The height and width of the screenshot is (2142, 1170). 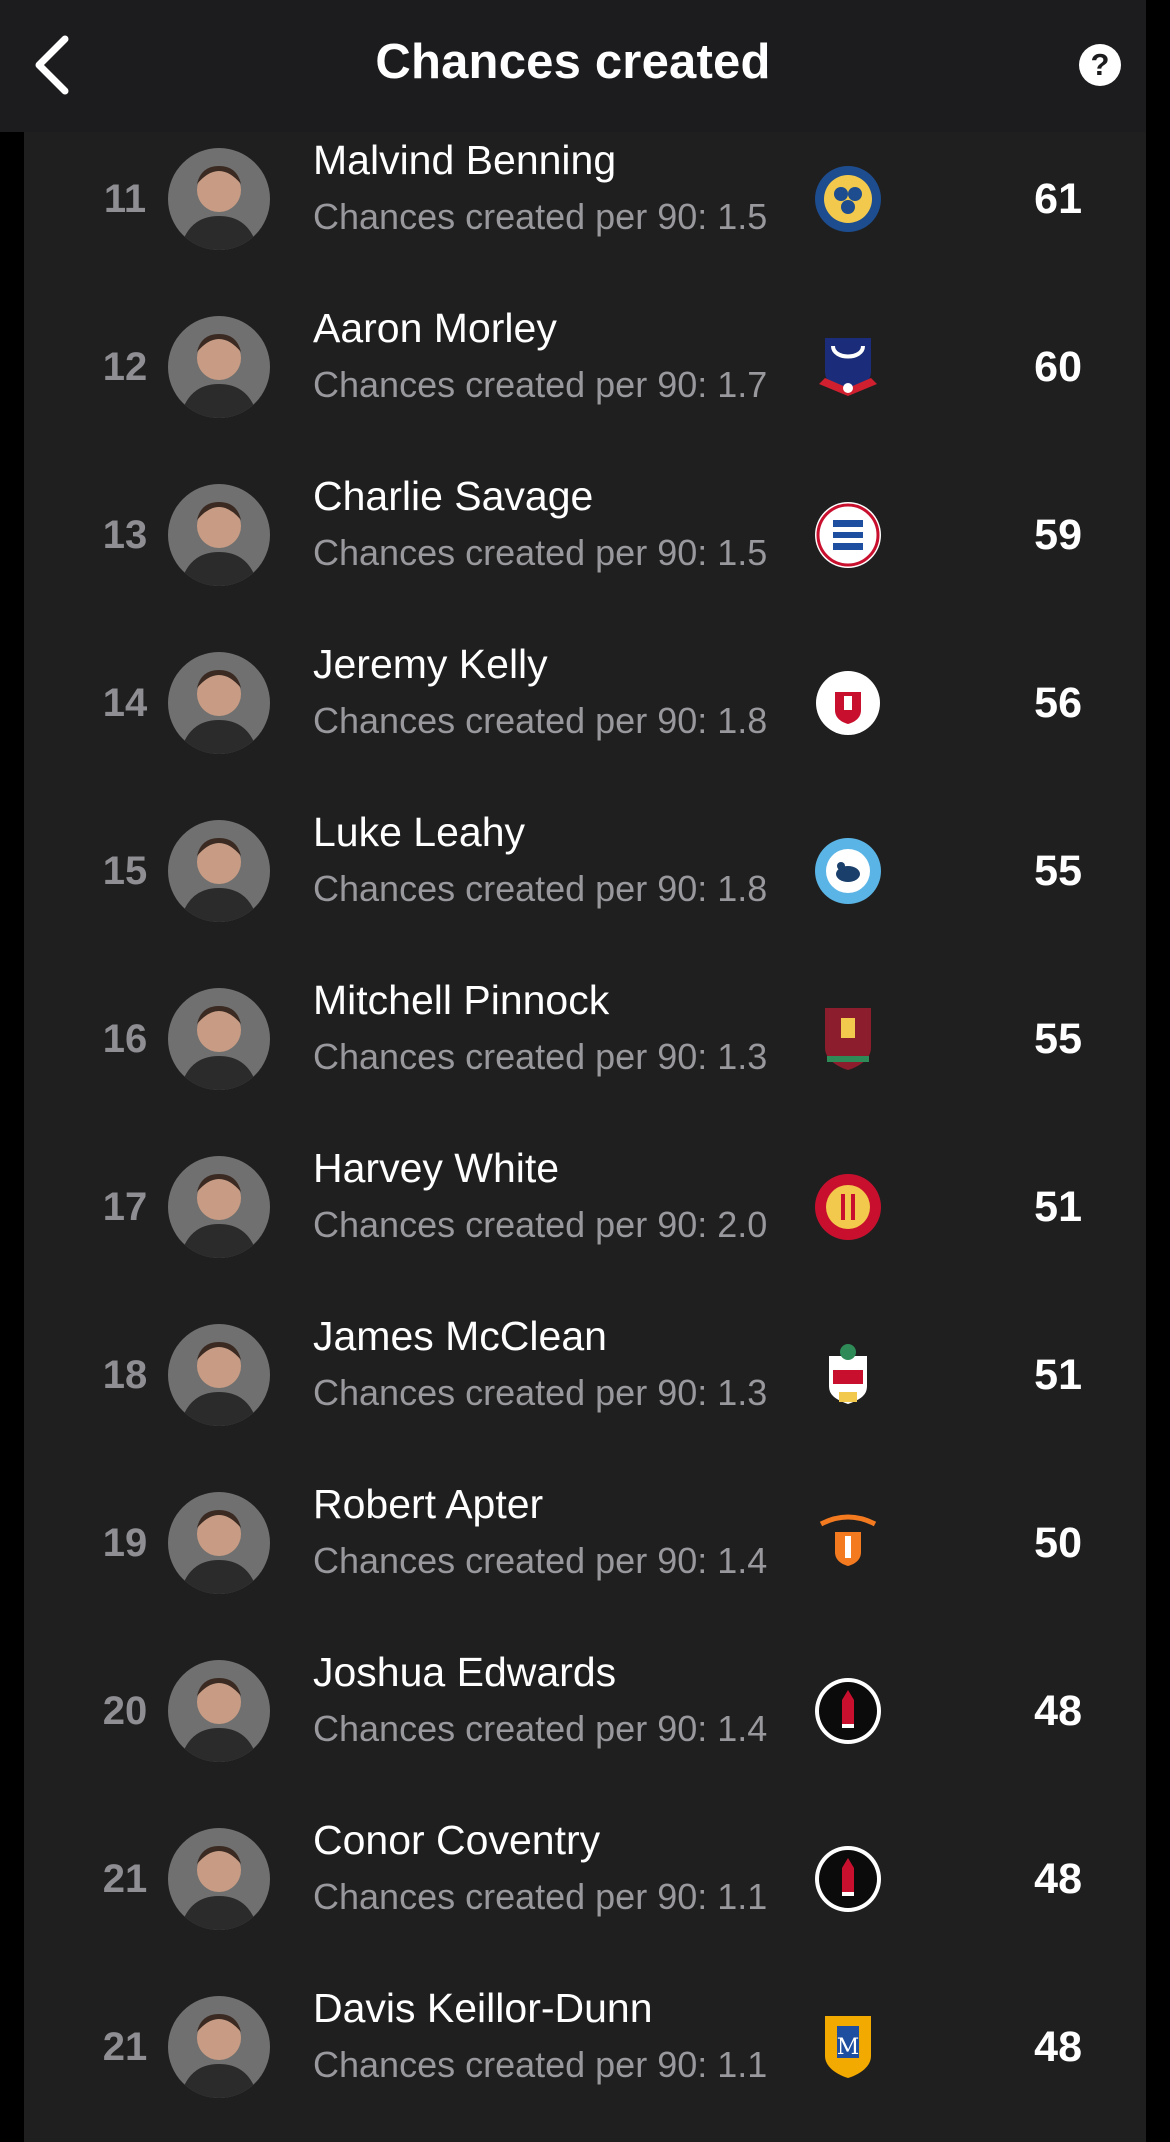 I want to click on svg-text: M, so click(x=848, y=2047).